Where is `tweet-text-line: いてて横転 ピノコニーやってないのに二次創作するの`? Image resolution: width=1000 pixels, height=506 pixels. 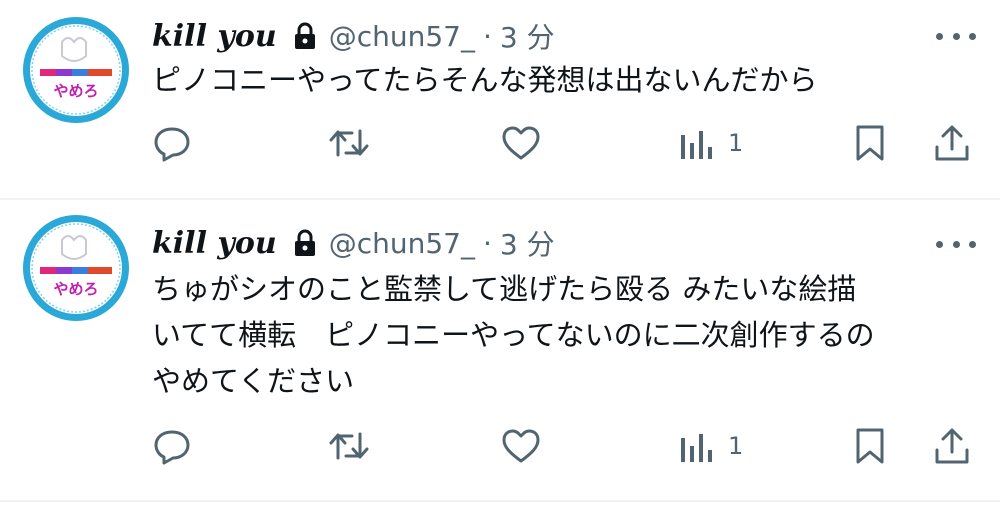 tweet-text-line: いてて横転 ピノコニーやってないのに二次創作するの is located at coordinates (513, 335).